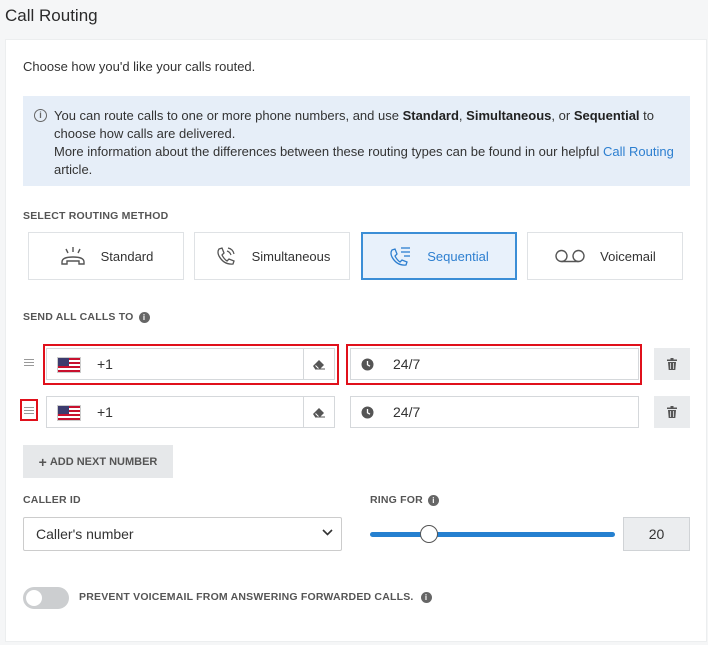 The image size is (708, 645). Describe the element at coordinates (52, 500) in the screenshot. I see `caller-id-label: CALLER ID` at that location.